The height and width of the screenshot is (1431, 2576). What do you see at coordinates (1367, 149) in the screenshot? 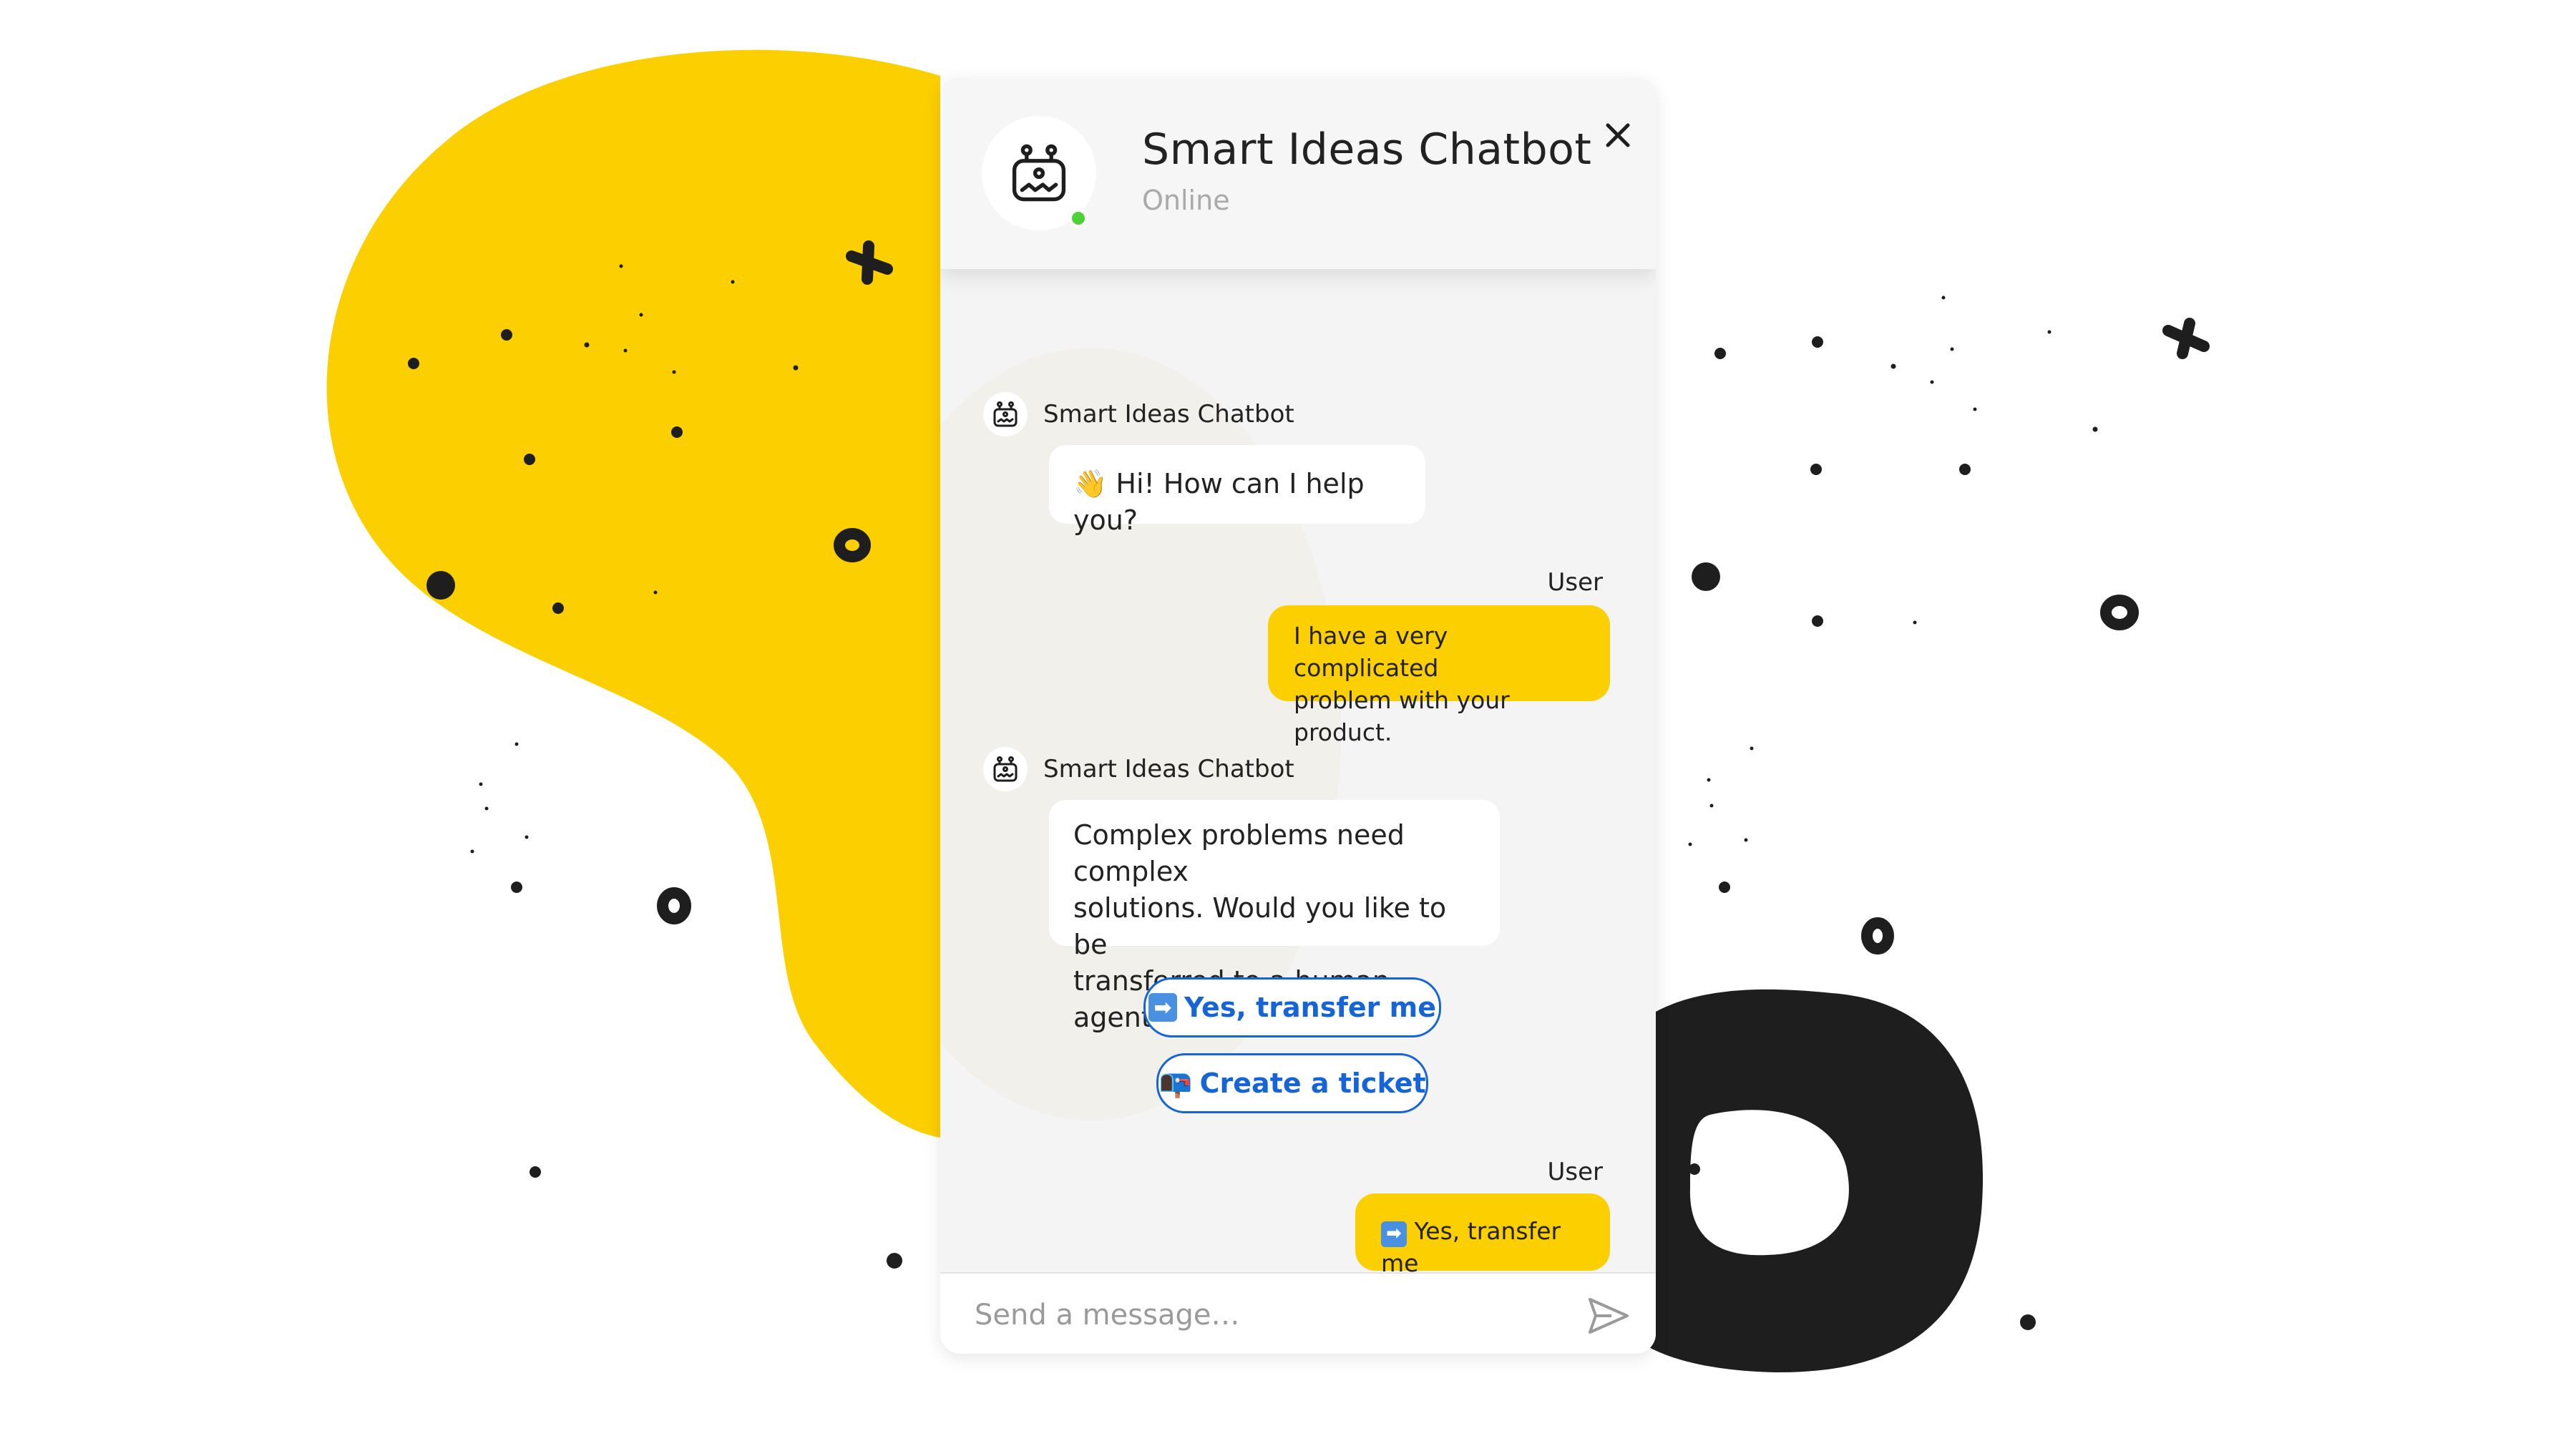
I see `chatbot-title: Smart Ideas Chatbot` at bounding box center [1367, 149].